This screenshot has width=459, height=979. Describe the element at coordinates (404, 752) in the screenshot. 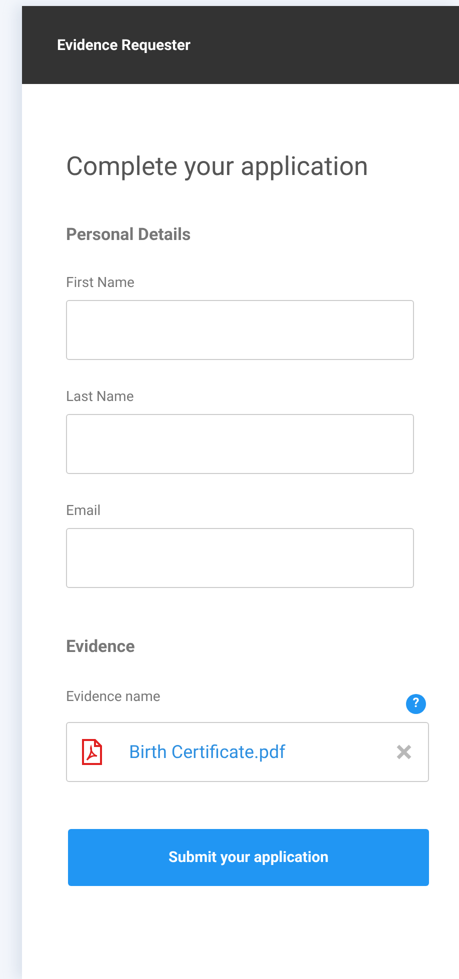

I see `remove-icon` at that location.